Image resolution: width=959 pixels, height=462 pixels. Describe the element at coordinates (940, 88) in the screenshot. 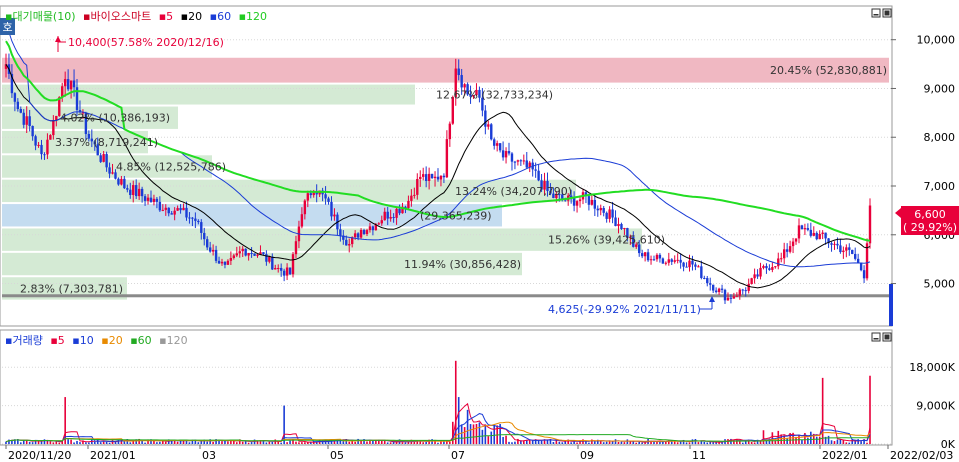

I see `price-tick-label: 9,000` at that location.